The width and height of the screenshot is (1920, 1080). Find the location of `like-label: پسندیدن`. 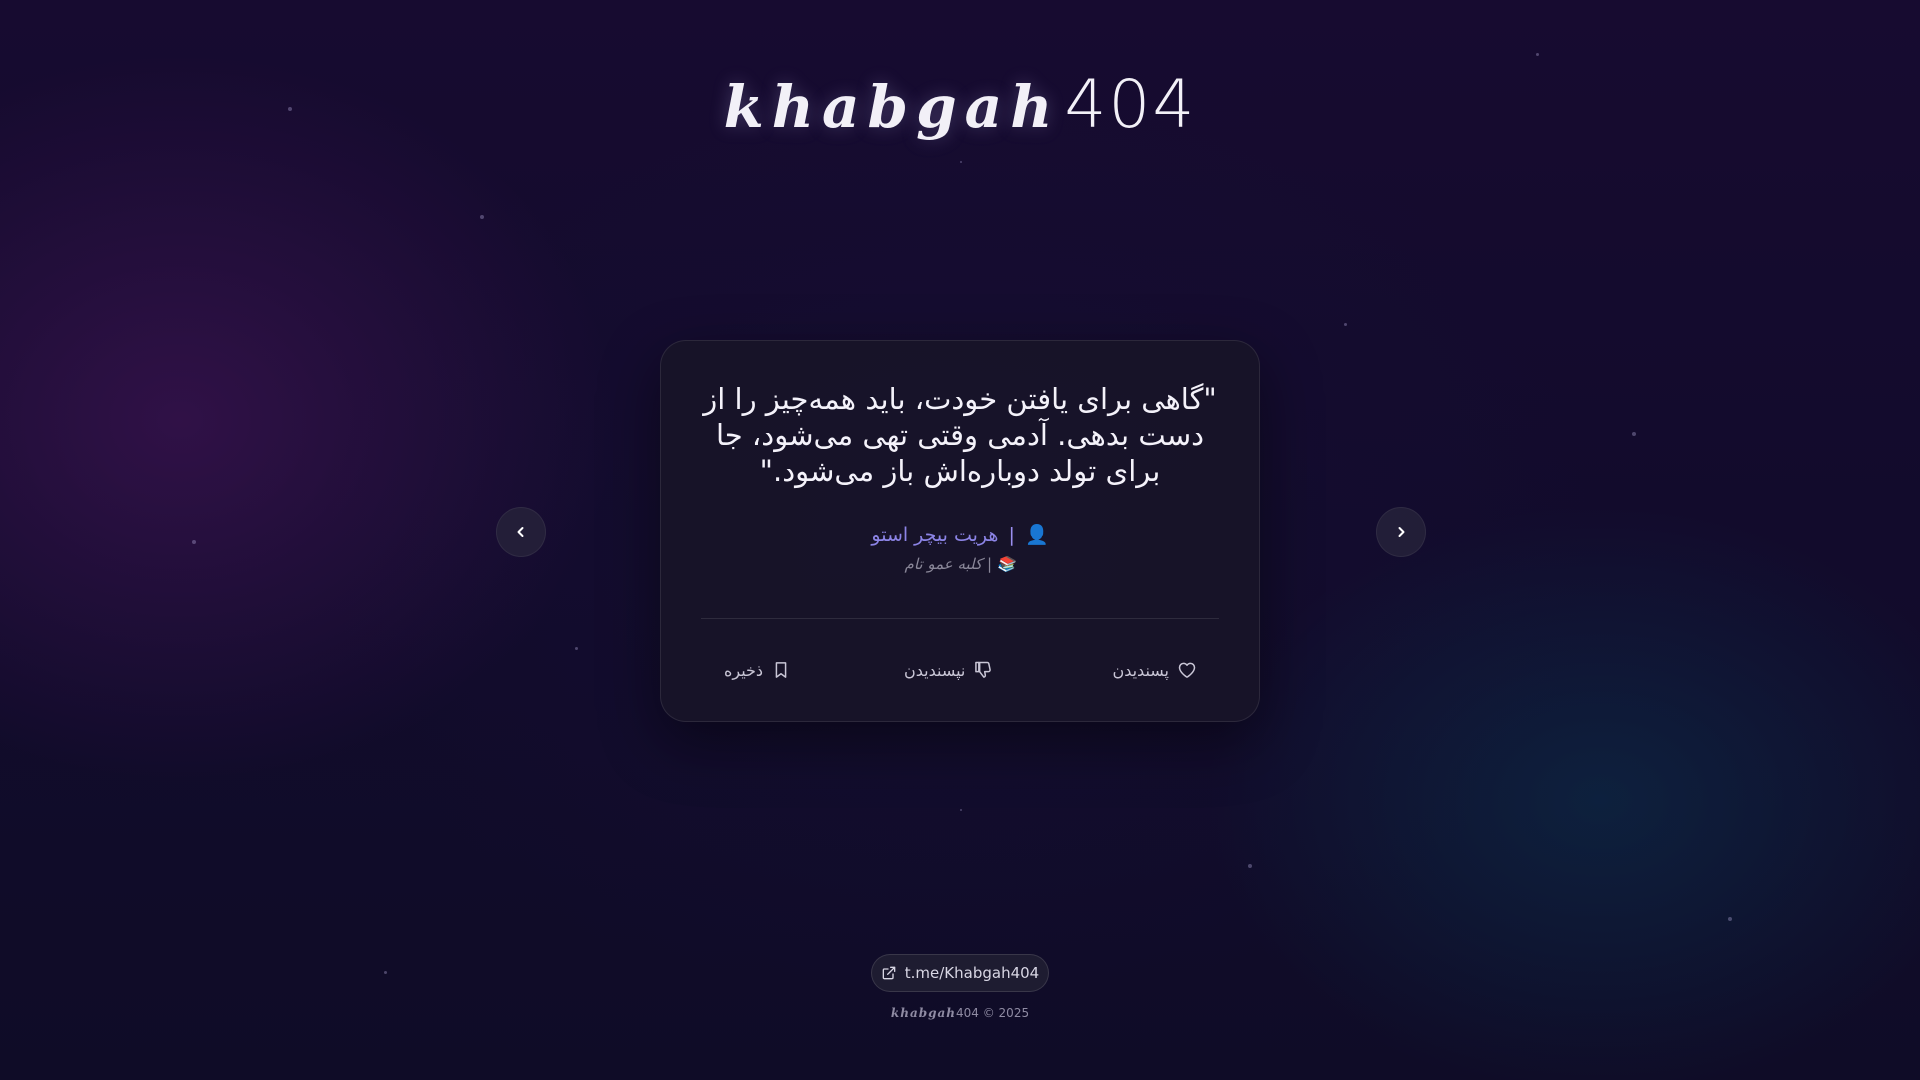

like-label: پسندیدن is located at coordinates (1140, 670).